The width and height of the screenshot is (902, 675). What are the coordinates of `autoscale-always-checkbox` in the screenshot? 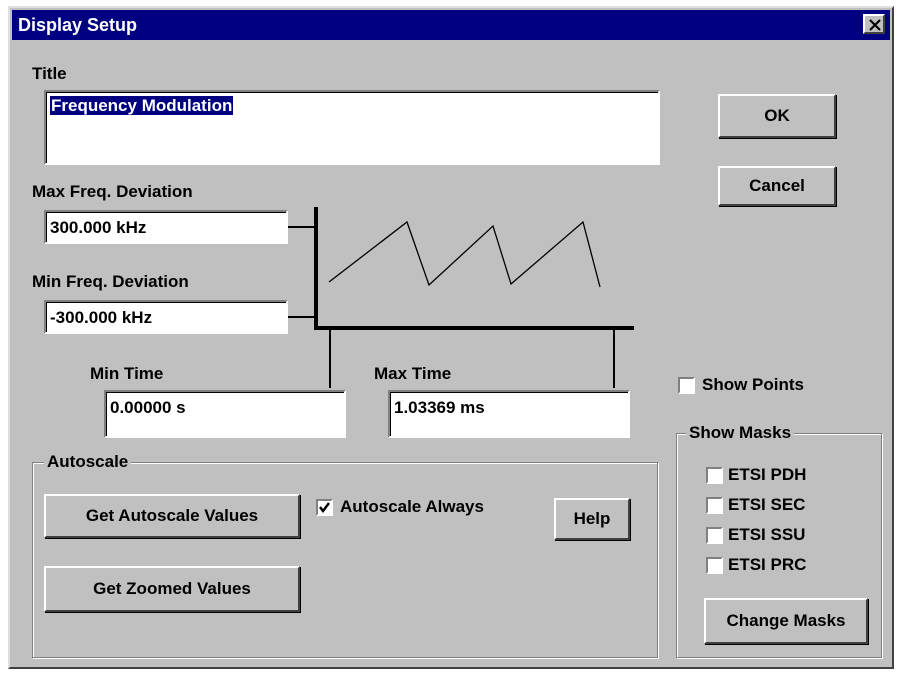 It's located at (324, 507).